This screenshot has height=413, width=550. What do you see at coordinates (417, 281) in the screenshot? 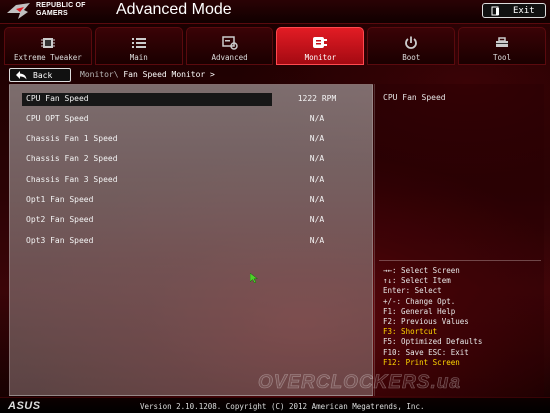
I see `key-help-item: ↑↓: Select Item` at bounding box center [417, 281].